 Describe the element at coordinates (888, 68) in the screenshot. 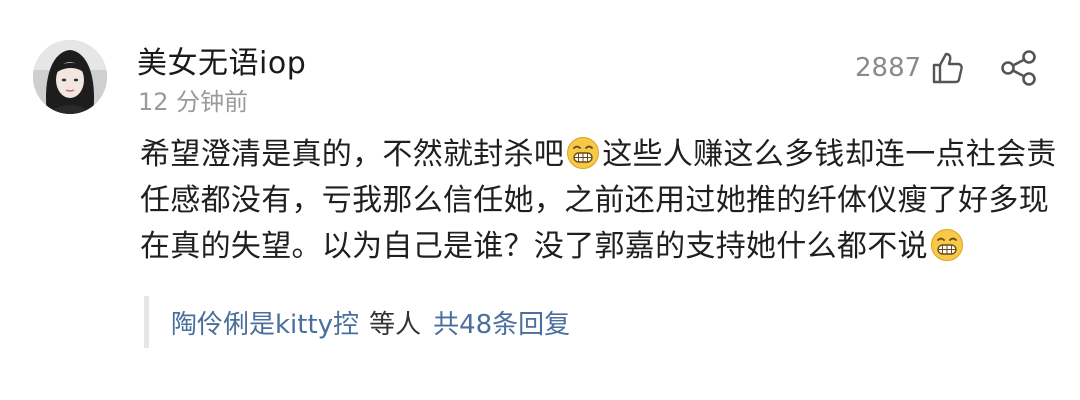

I see `like-count: 2887` at that location.